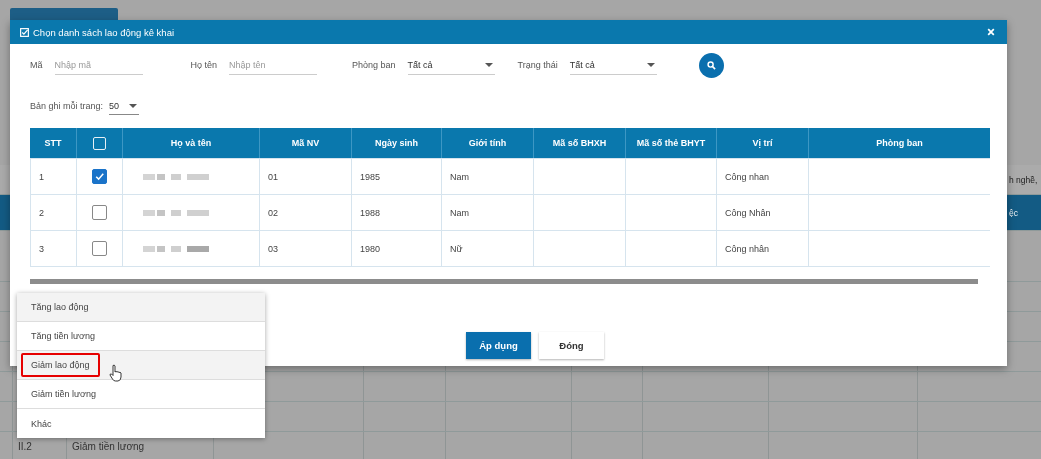 The width and height of the screenshot is (1041, 459). Describe the element at coordinates (273, 248) in the screenshot. I see `table-cell: 03` at that location.